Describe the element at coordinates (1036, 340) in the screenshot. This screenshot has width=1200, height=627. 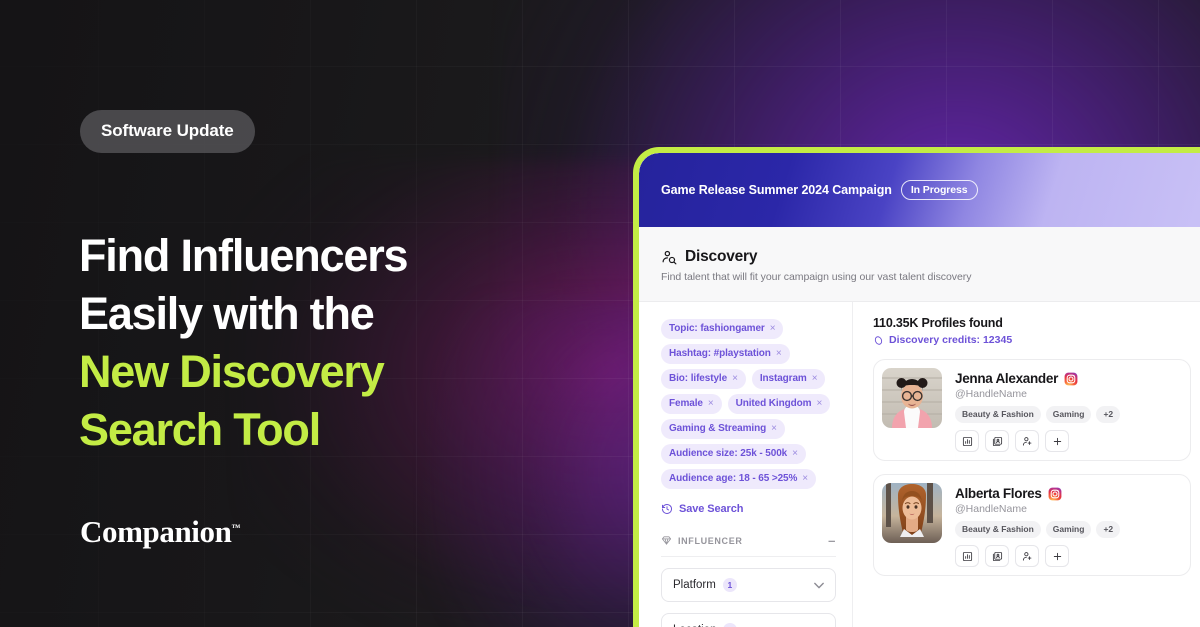
I see `discovery-credits: Discovery credits: 12345` at that location.